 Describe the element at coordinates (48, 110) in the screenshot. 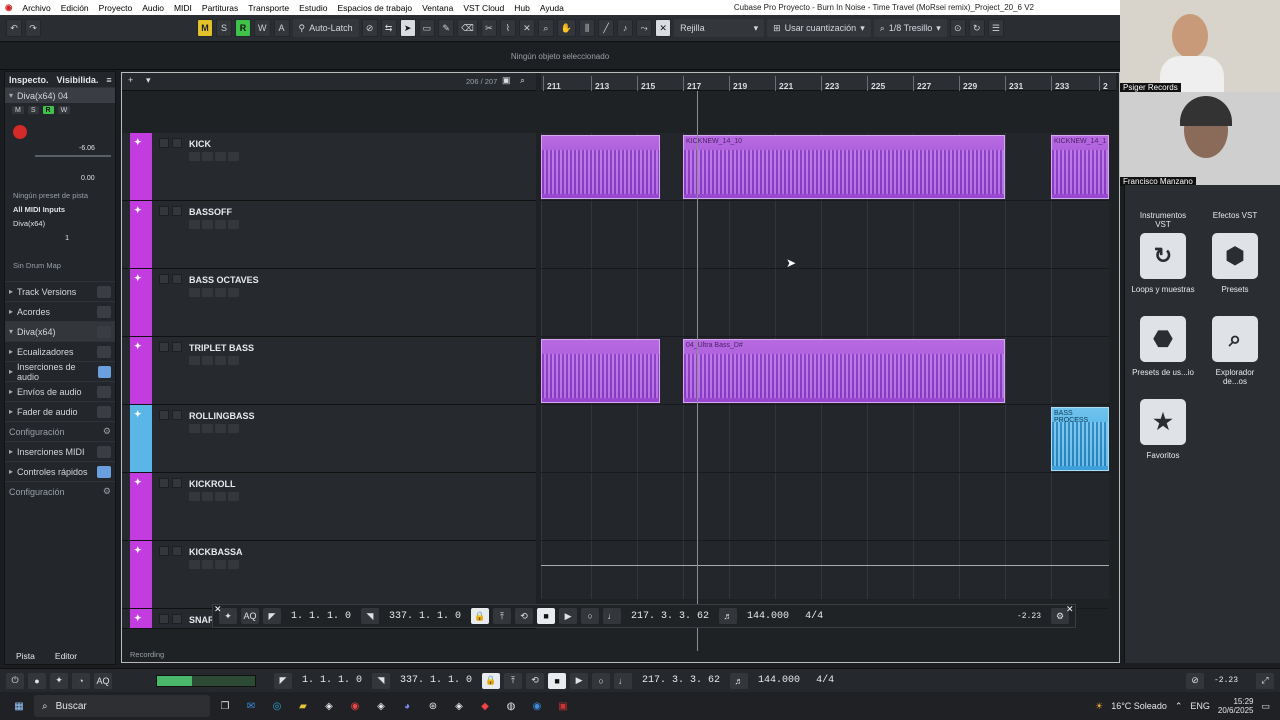

I see `inspector-read-button: R` at that location.